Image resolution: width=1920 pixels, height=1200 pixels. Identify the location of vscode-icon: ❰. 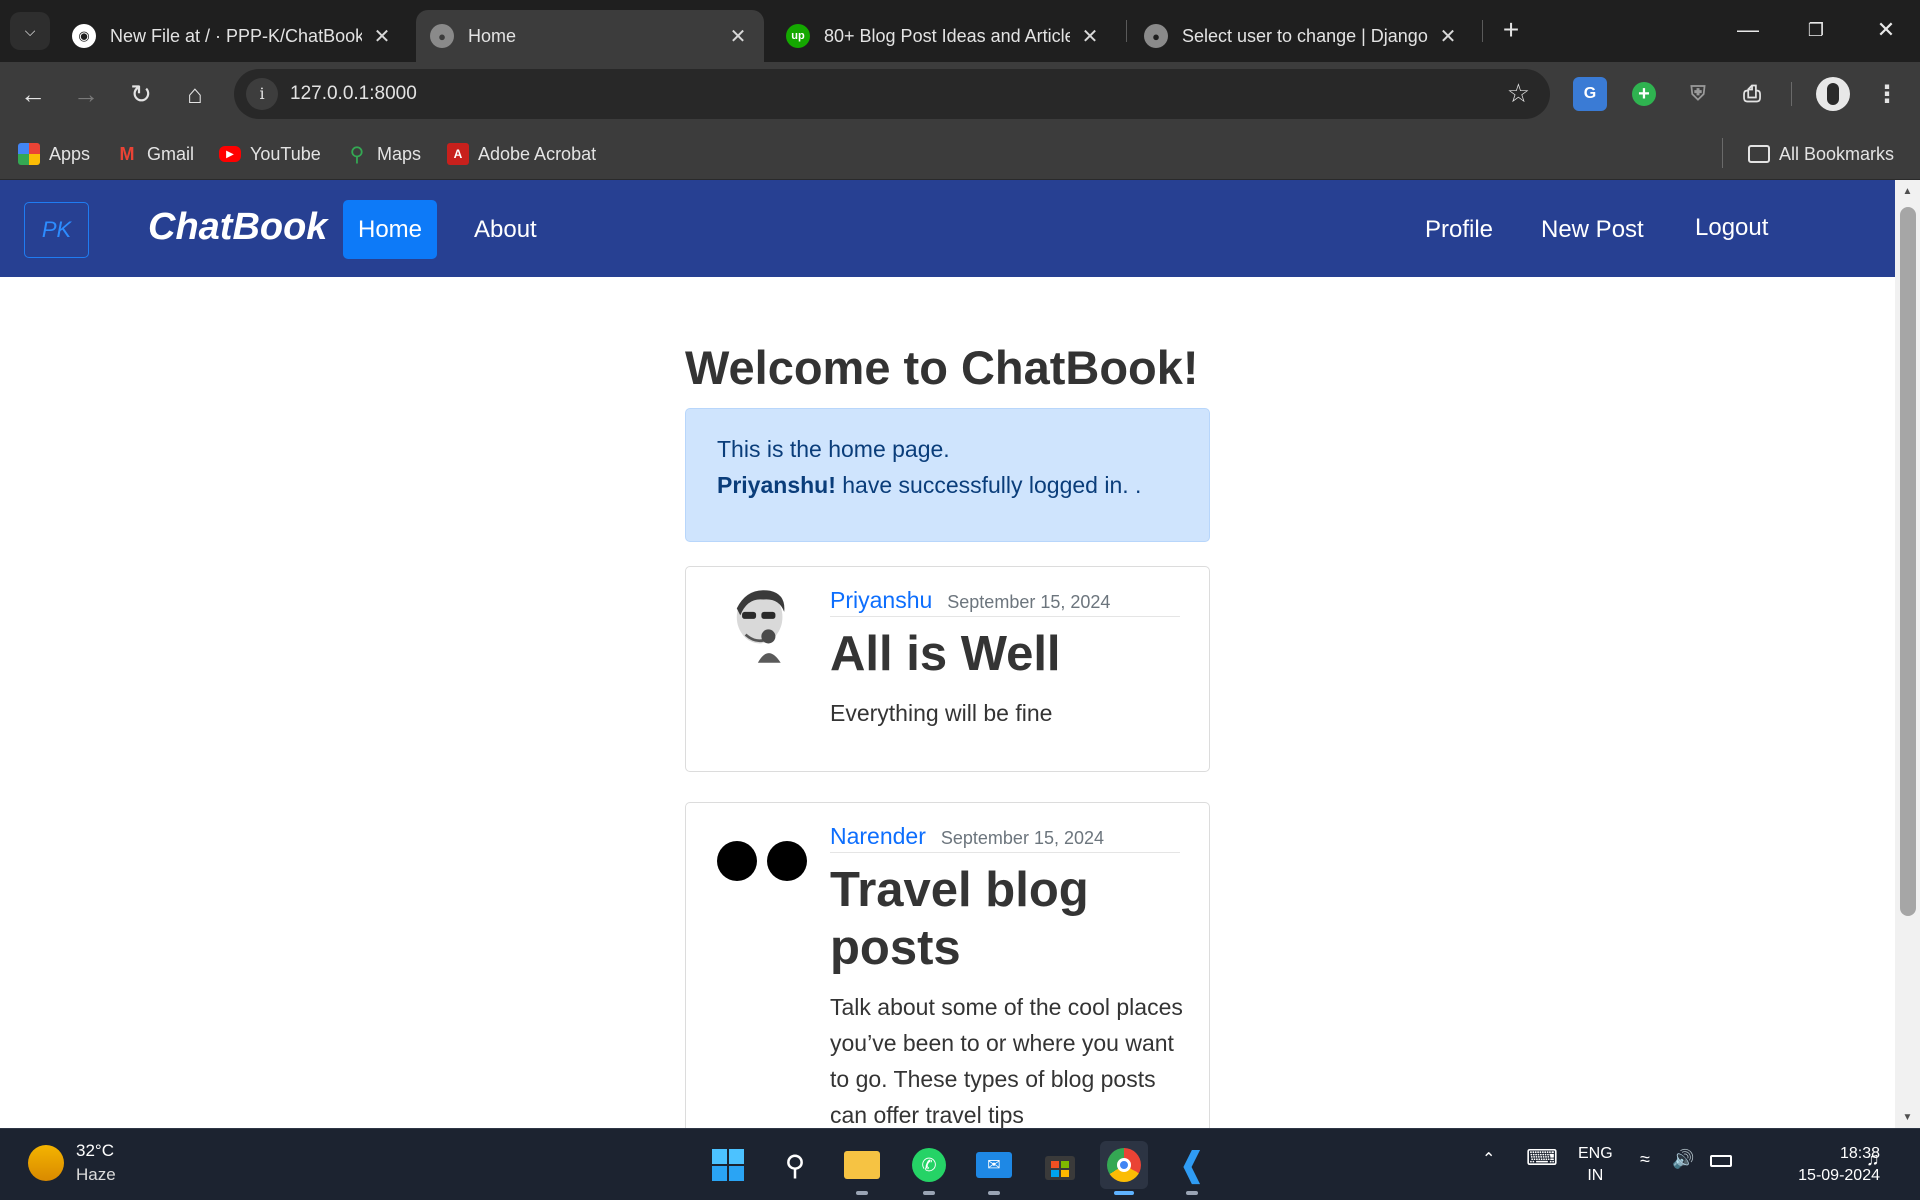
(1192, 1168).